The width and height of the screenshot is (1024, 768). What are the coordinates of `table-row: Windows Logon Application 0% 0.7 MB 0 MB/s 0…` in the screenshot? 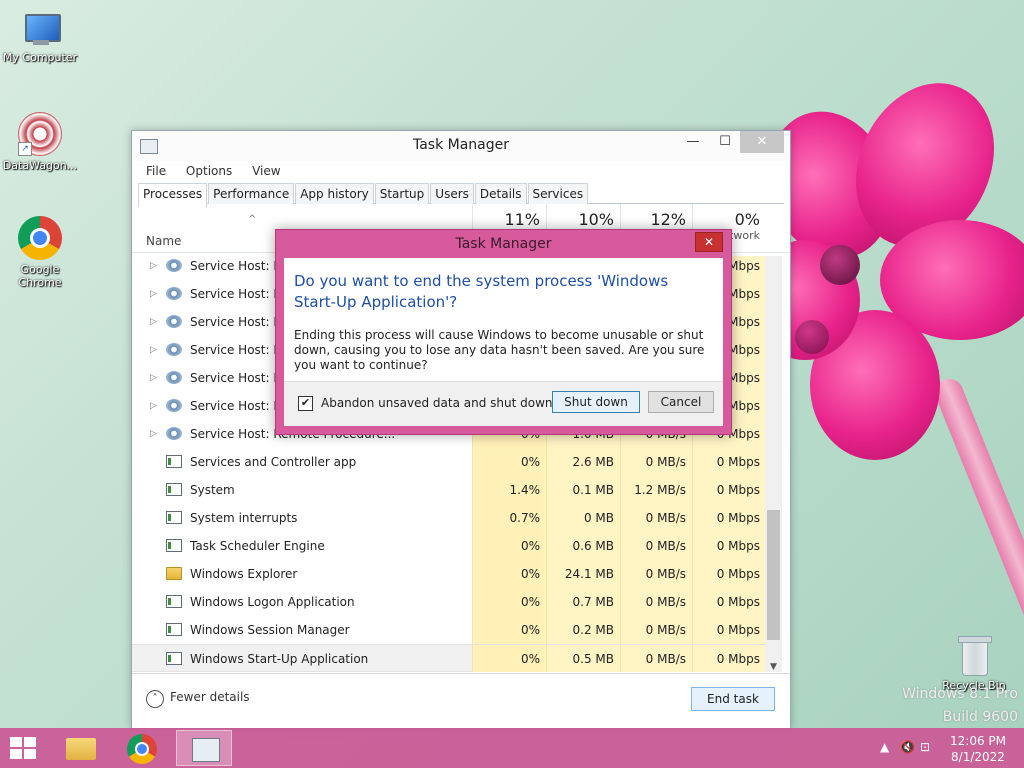 It's located at (452, 602).